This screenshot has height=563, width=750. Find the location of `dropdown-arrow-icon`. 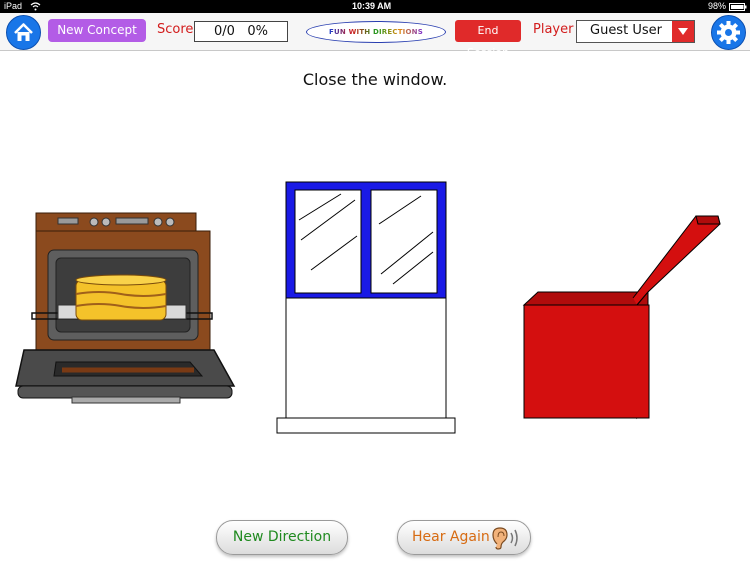

dropdown-arrow-icon is located at coordinates (683, 31).